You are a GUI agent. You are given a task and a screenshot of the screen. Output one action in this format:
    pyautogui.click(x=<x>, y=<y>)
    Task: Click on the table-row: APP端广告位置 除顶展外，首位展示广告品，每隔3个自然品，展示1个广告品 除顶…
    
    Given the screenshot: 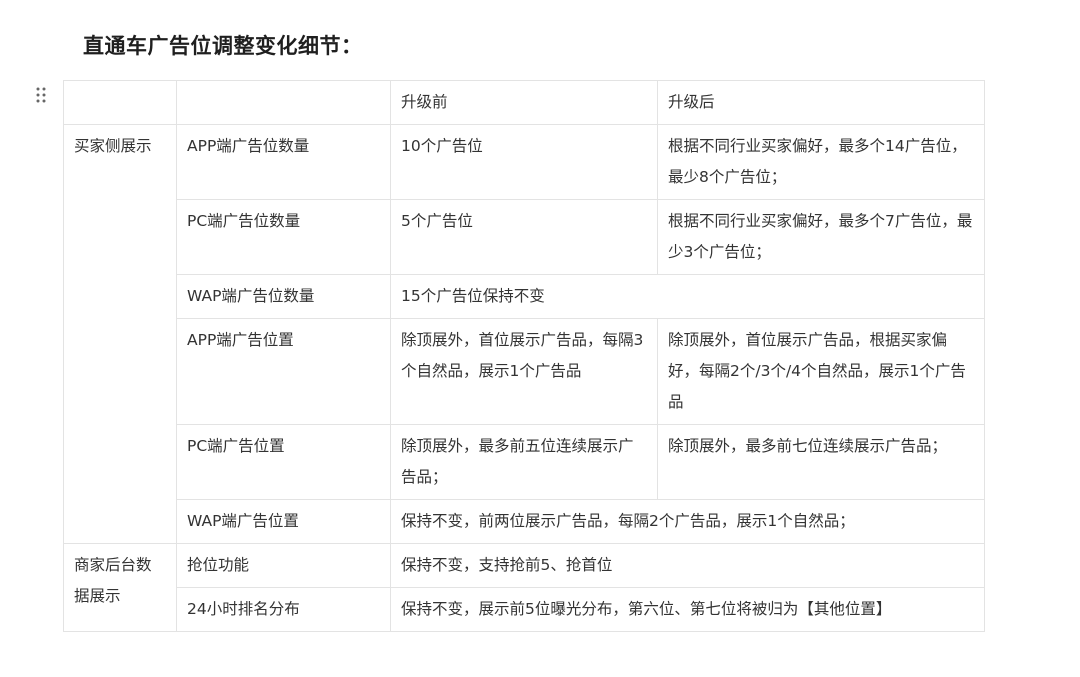 What is the action you would take?
    pyautogui.click(x=524, y=371)
    